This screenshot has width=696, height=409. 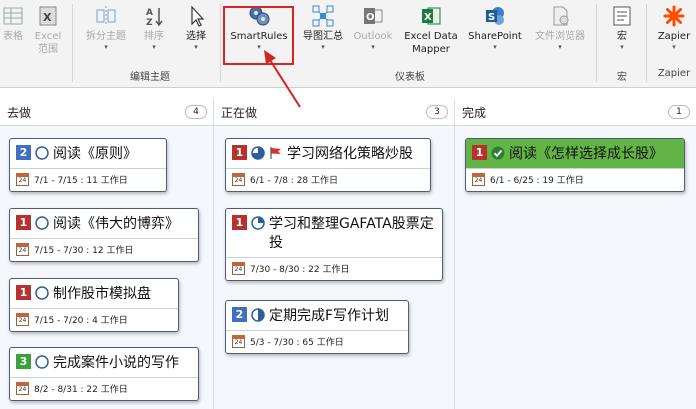 What do you see at coordinates (154, 36) in the screenshot?
I see `sort-button-label: 排序` at bounding box center [154, 36].